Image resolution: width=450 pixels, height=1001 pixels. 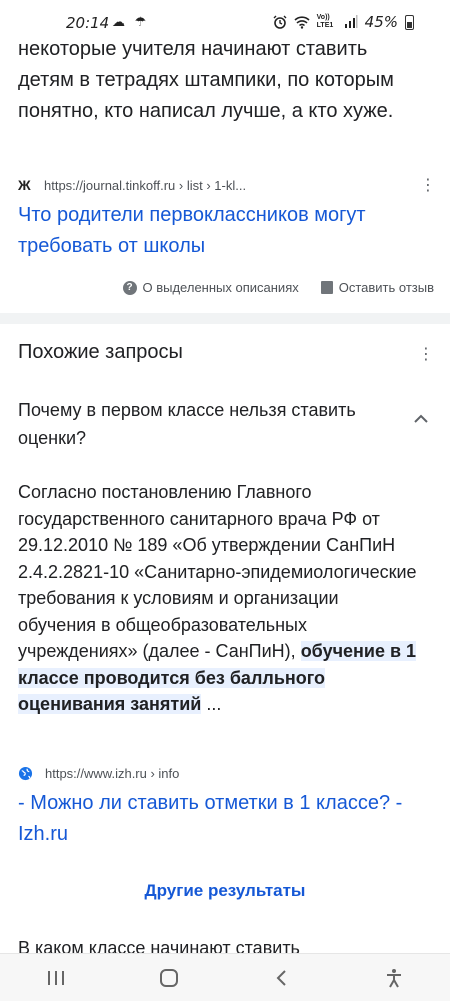 What do you see at coordinates (220, 287) in the screenshot?
I see `about-snippets-label: О выделенных описаниях` at bounding box center [220, 287].